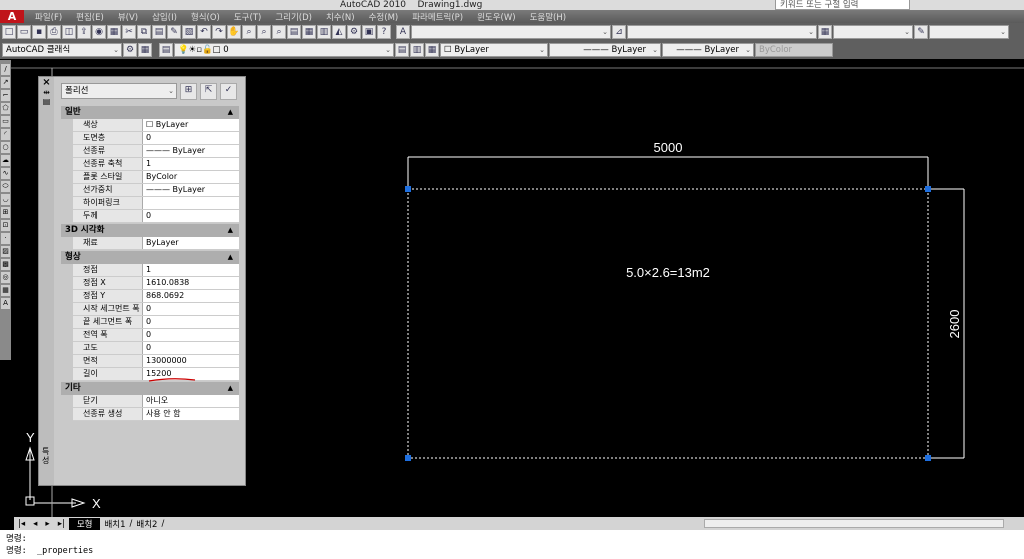 The width and height of the screenshot is (1024, 559). Describe the element at coordinates (46, 101) in the screenshot. I see `palette-menu-icon: ▤` at that location.